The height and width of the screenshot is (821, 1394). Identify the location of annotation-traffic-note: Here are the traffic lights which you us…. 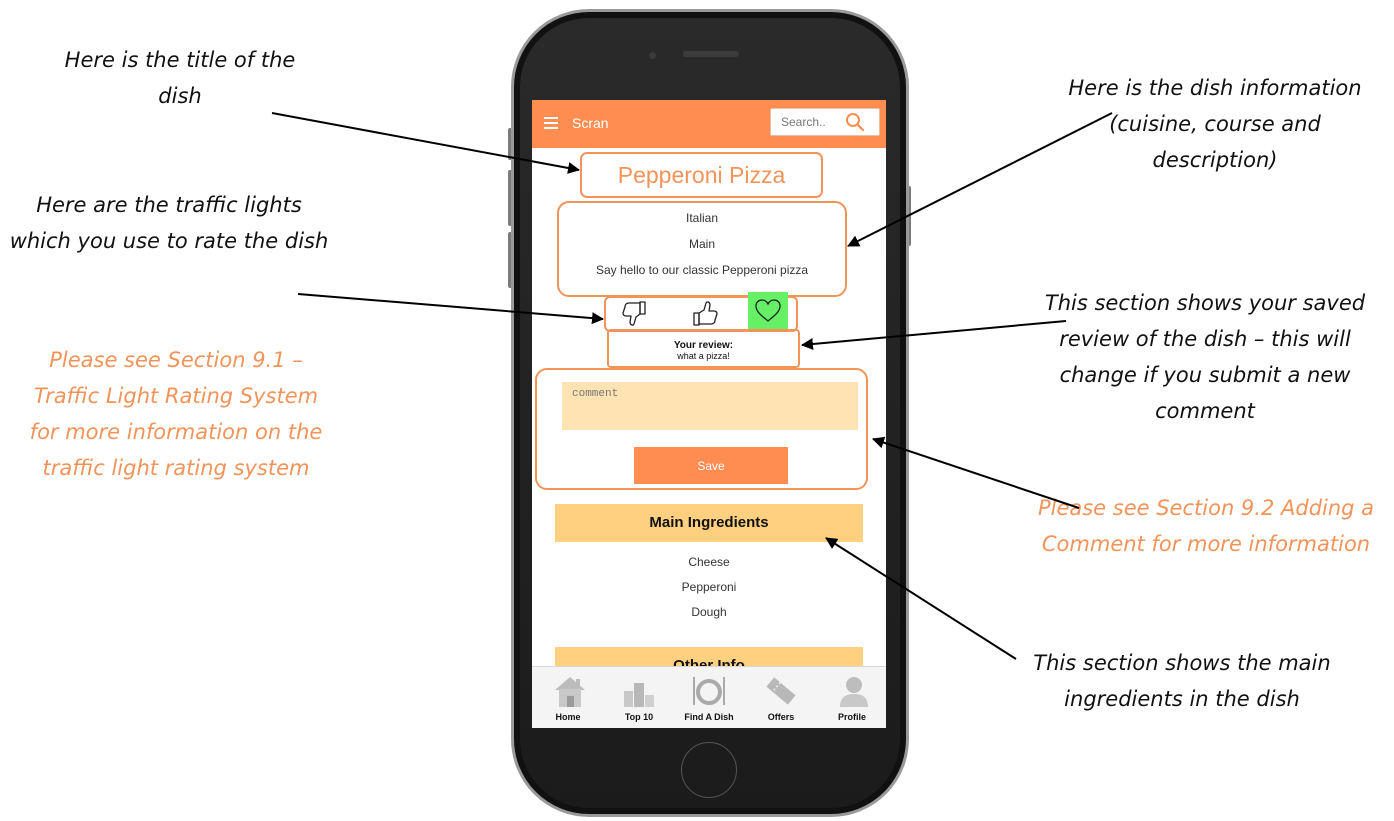
(169, 223).